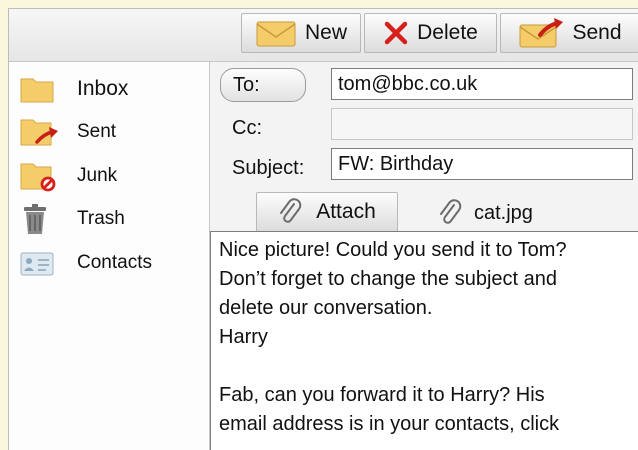 This screenshot has height=450, width=638. What do you see at coordinates (247, 128) in the screenshot?
I see `cc-label: Cc:` at bounding box center [247, 128].